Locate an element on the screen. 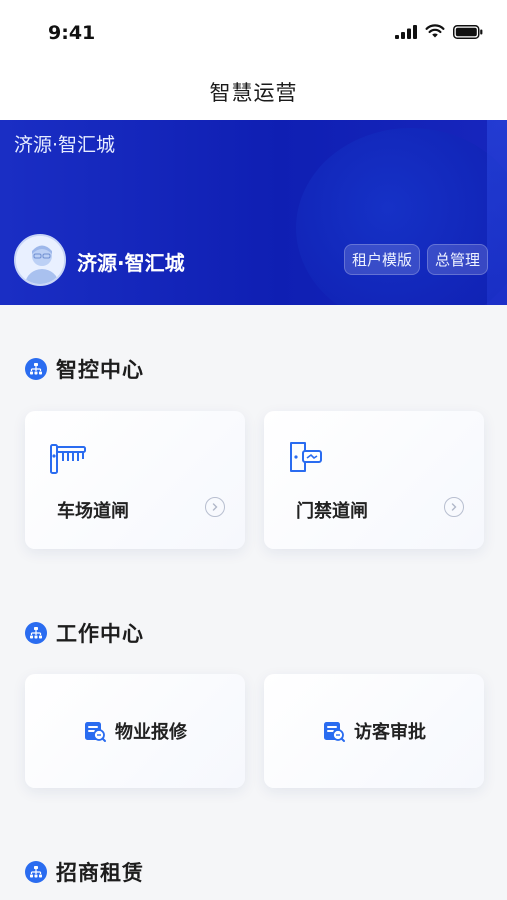 This screenshot has height=900, width=507. card-label: 访客审批 is located at coordinates (390, 732).